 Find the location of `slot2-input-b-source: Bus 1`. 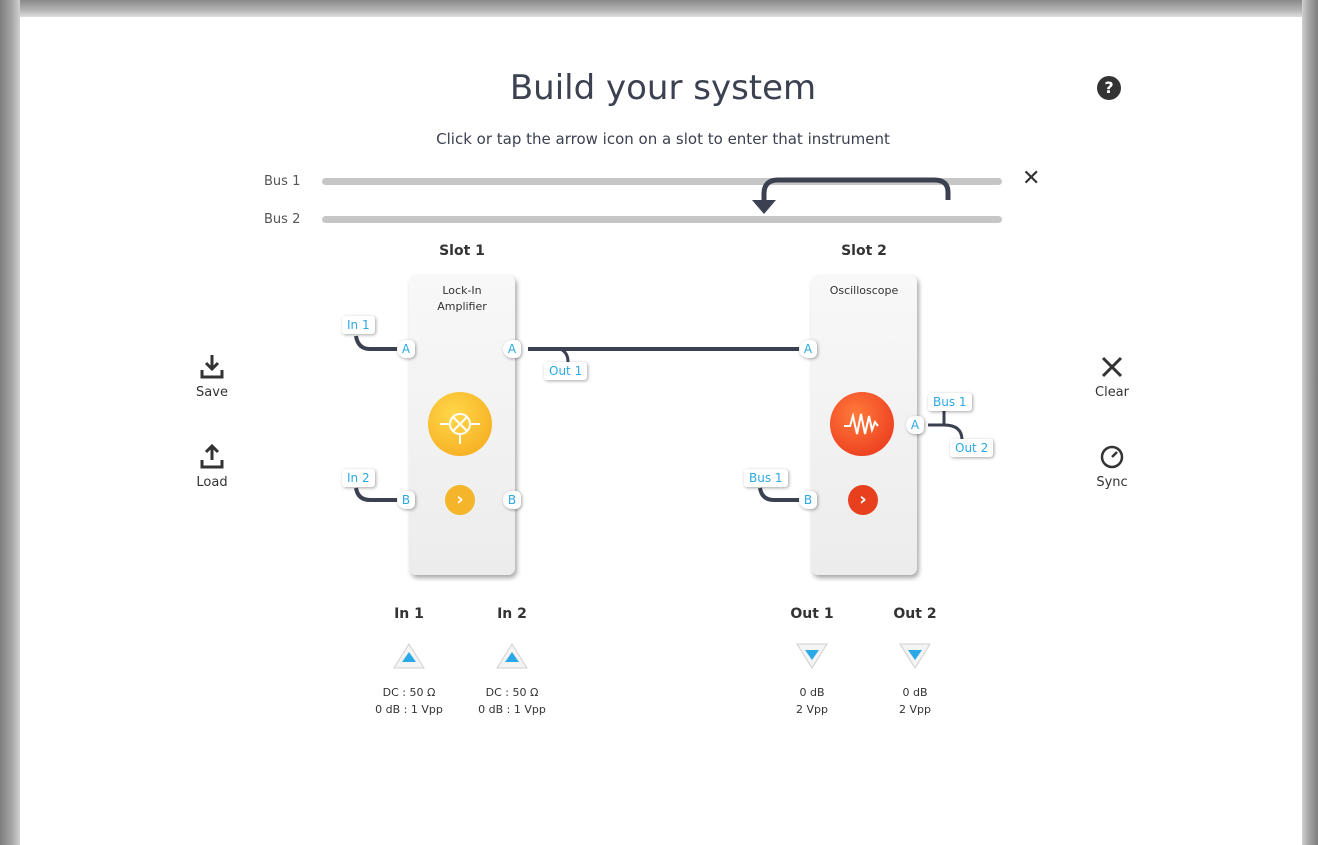

slot2-input-b-source: Bus 1 is located at coordinates (766, 478).